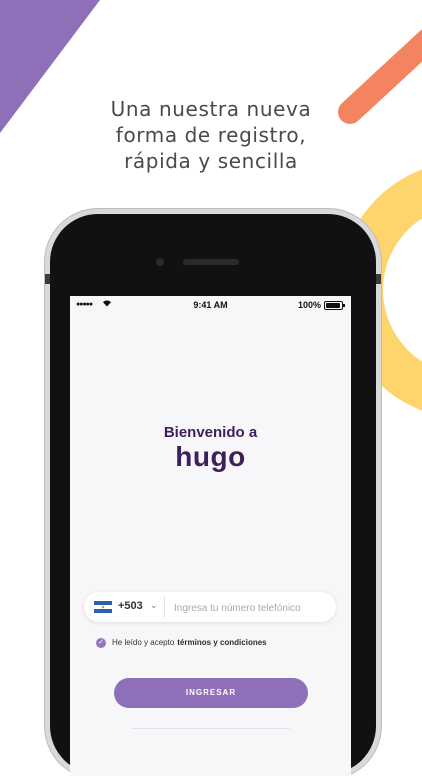  What do you see at coordinates (211, 109) in the screenshot?
I see `promo-line-1: Una nuestra nueva` at bounding box center [211, 109].